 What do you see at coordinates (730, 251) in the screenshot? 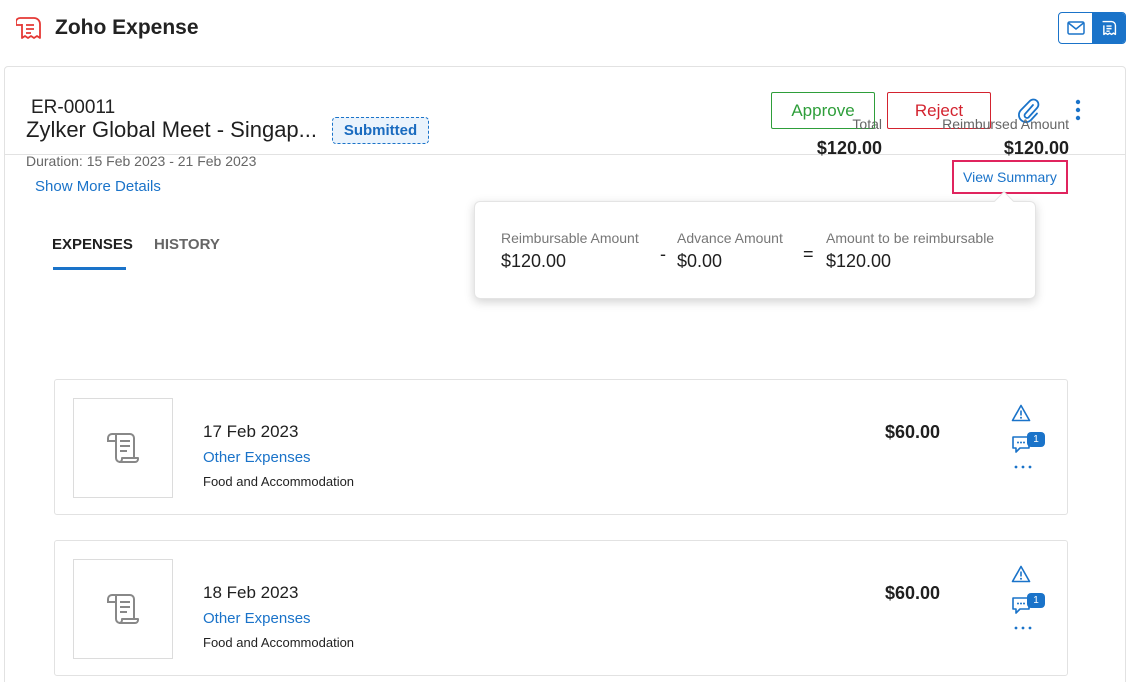
I see `advance-amount: Advance Amount $0.00` at bounding box center [730, 251].